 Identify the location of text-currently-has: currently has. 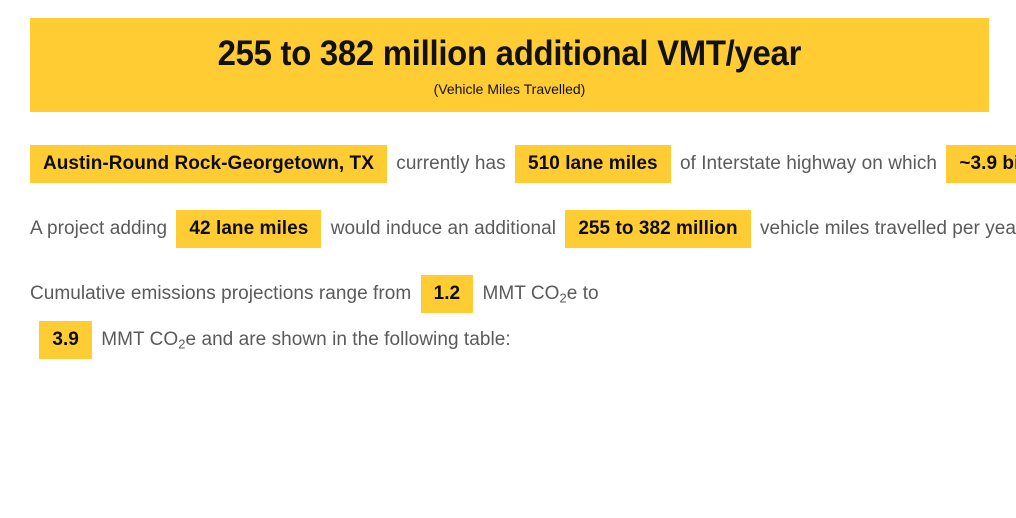
(451, 163).